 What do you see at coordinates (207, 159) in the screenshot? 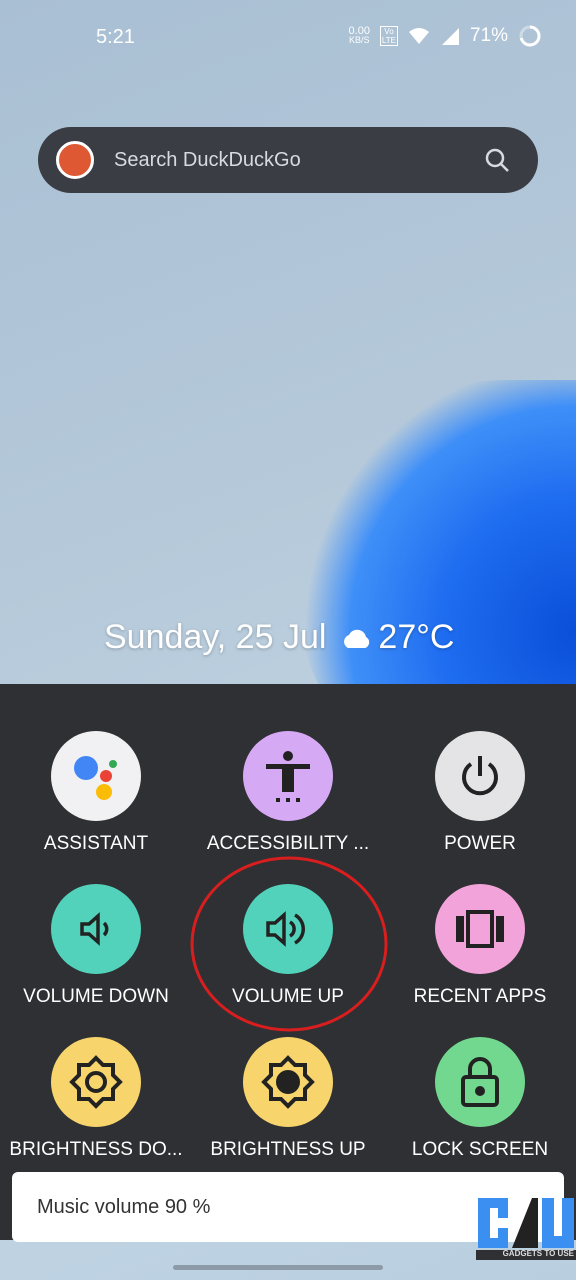
I see `search-placeholder: Search DuckDuckGo` at bounding box center [207, 159].